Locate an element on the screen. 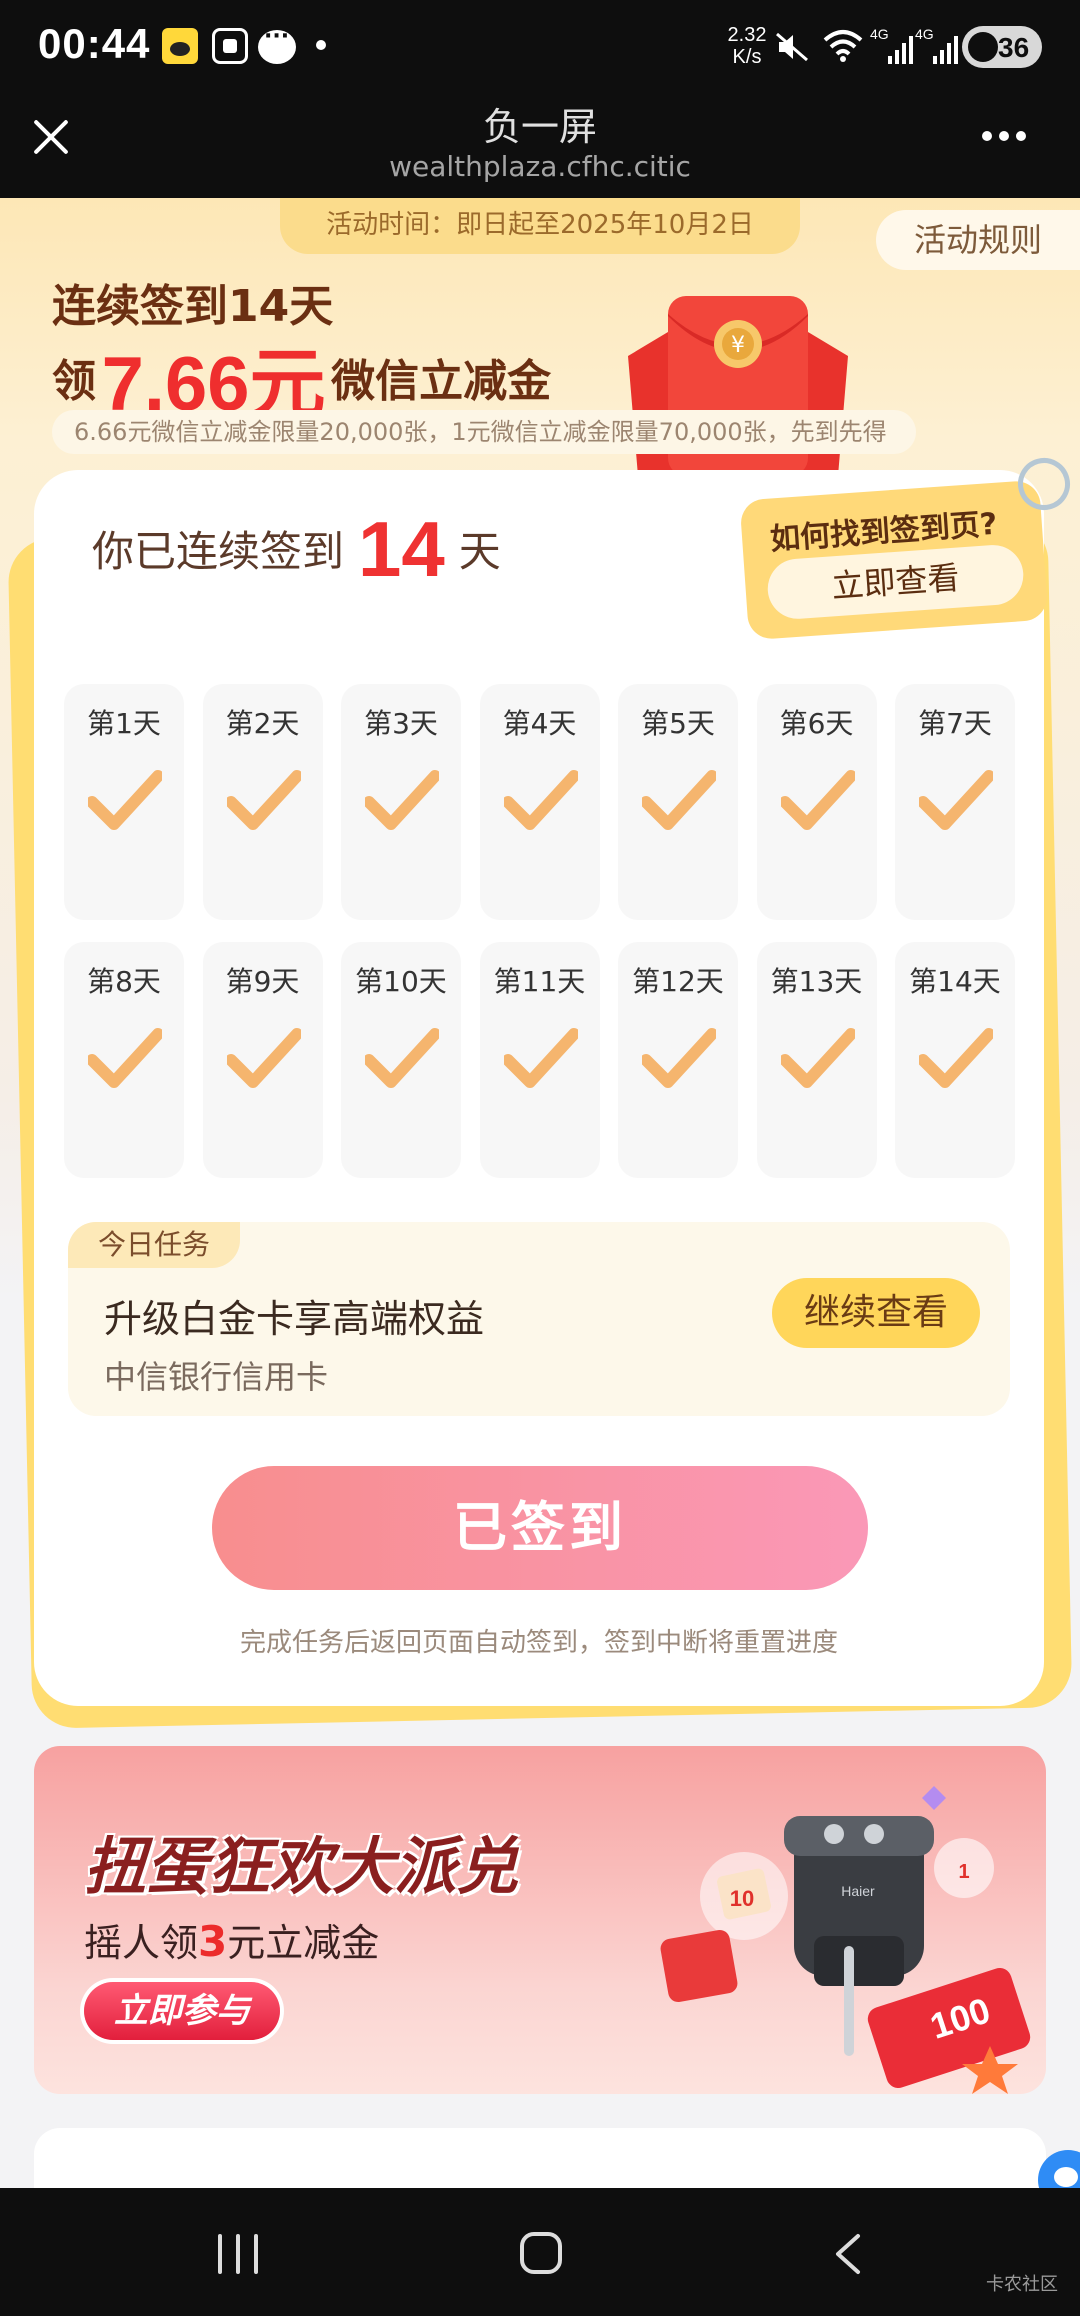 The width and height of the screenshot is (1080, 2316). today-task-title: 升级白金卡享高端权益 is located at coordinates (294, 1319).